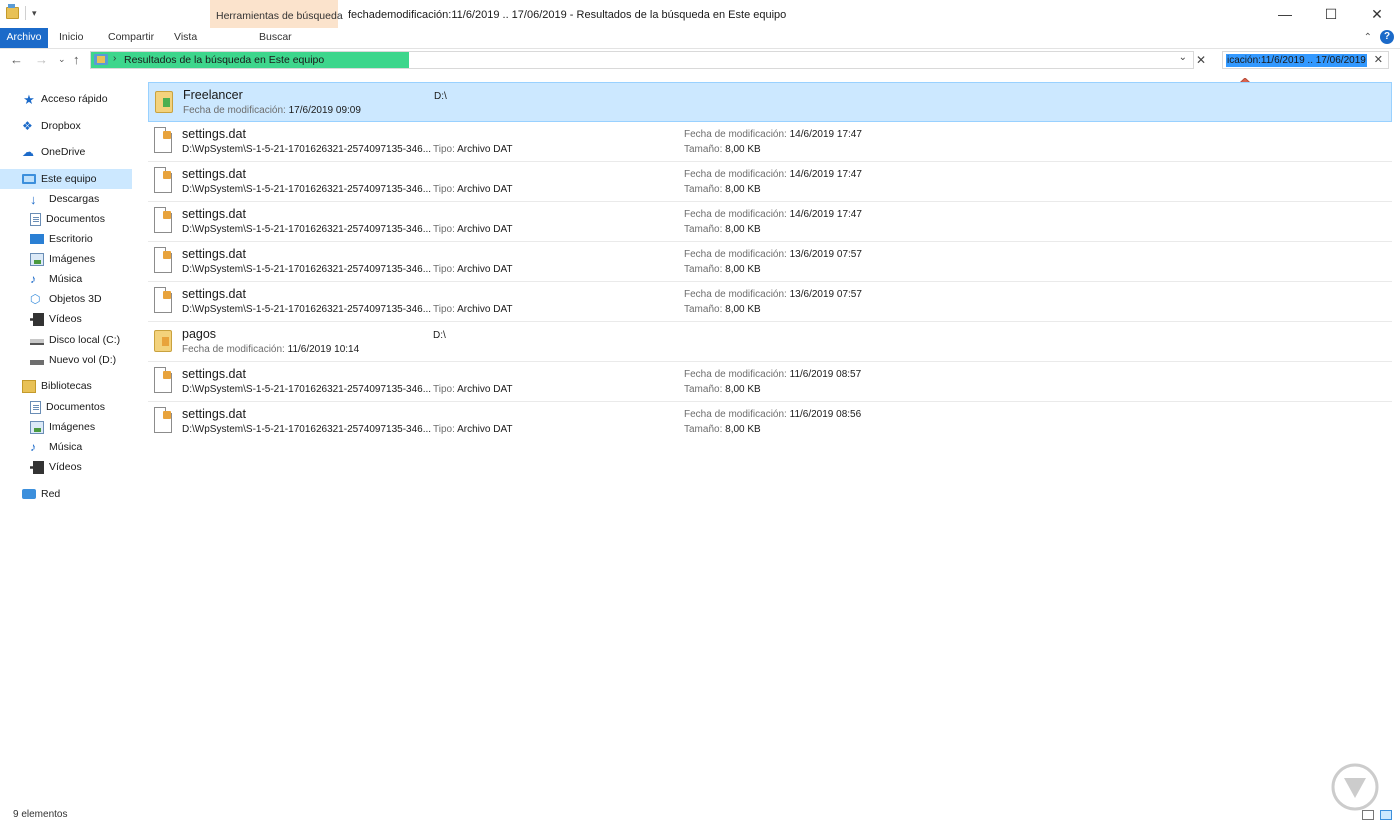 Image resolution: width=1400 pixels, height=824 pixels. I want to click on dropbox-icon: ❖, so click(27, 125).